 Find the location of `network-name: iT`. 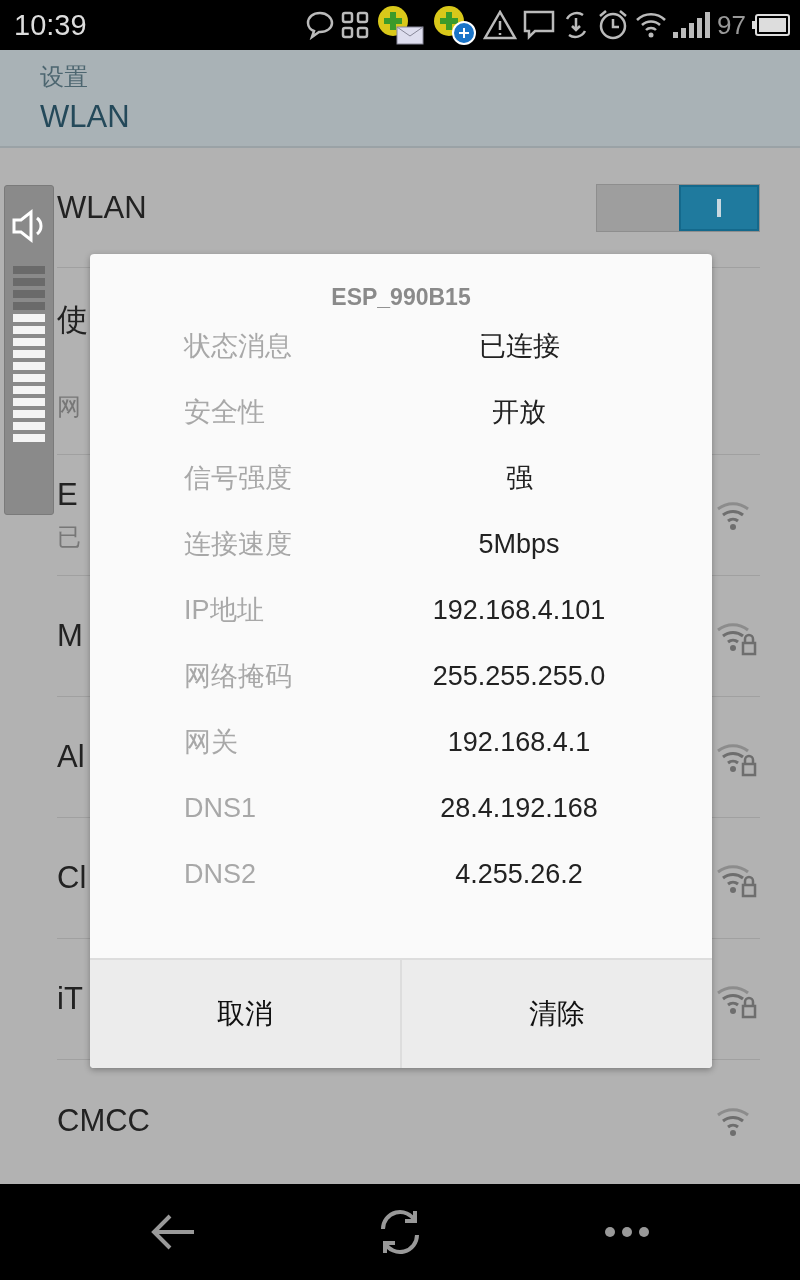

network-name: iT is located at coordinates (70, 999).